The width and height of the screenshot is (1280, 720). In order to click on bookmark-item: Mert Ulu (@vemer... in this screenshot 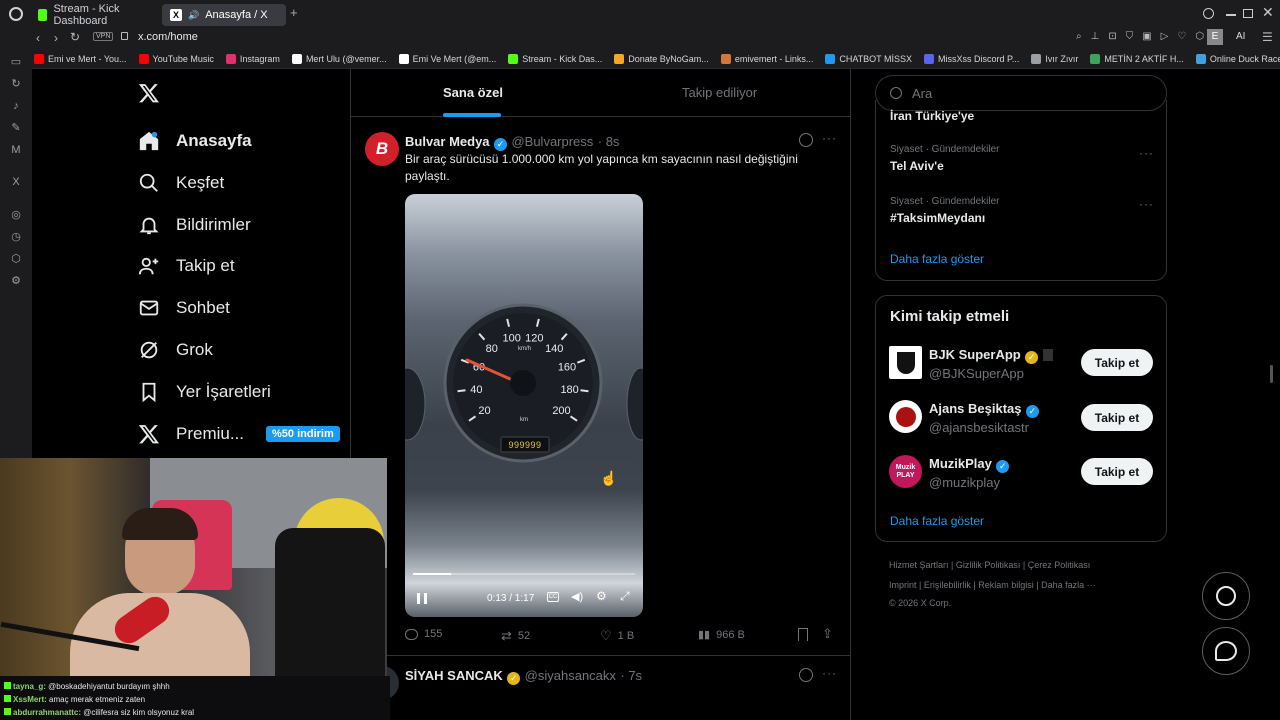, I will do `click(339, 58)`.